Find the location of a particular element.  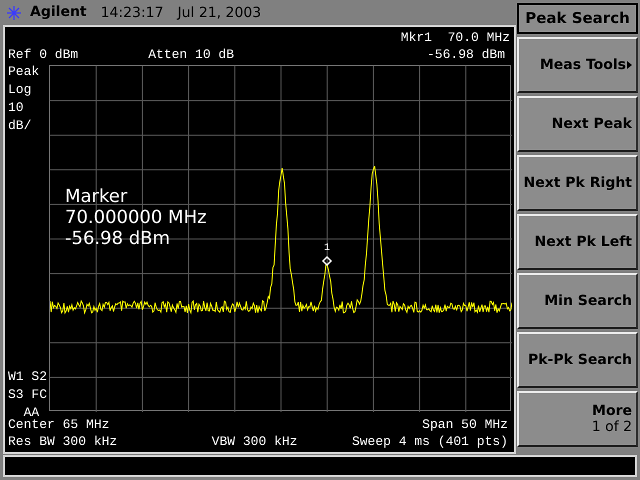

softkey-button: Next Pk Left is located at coordinates (577, 242).